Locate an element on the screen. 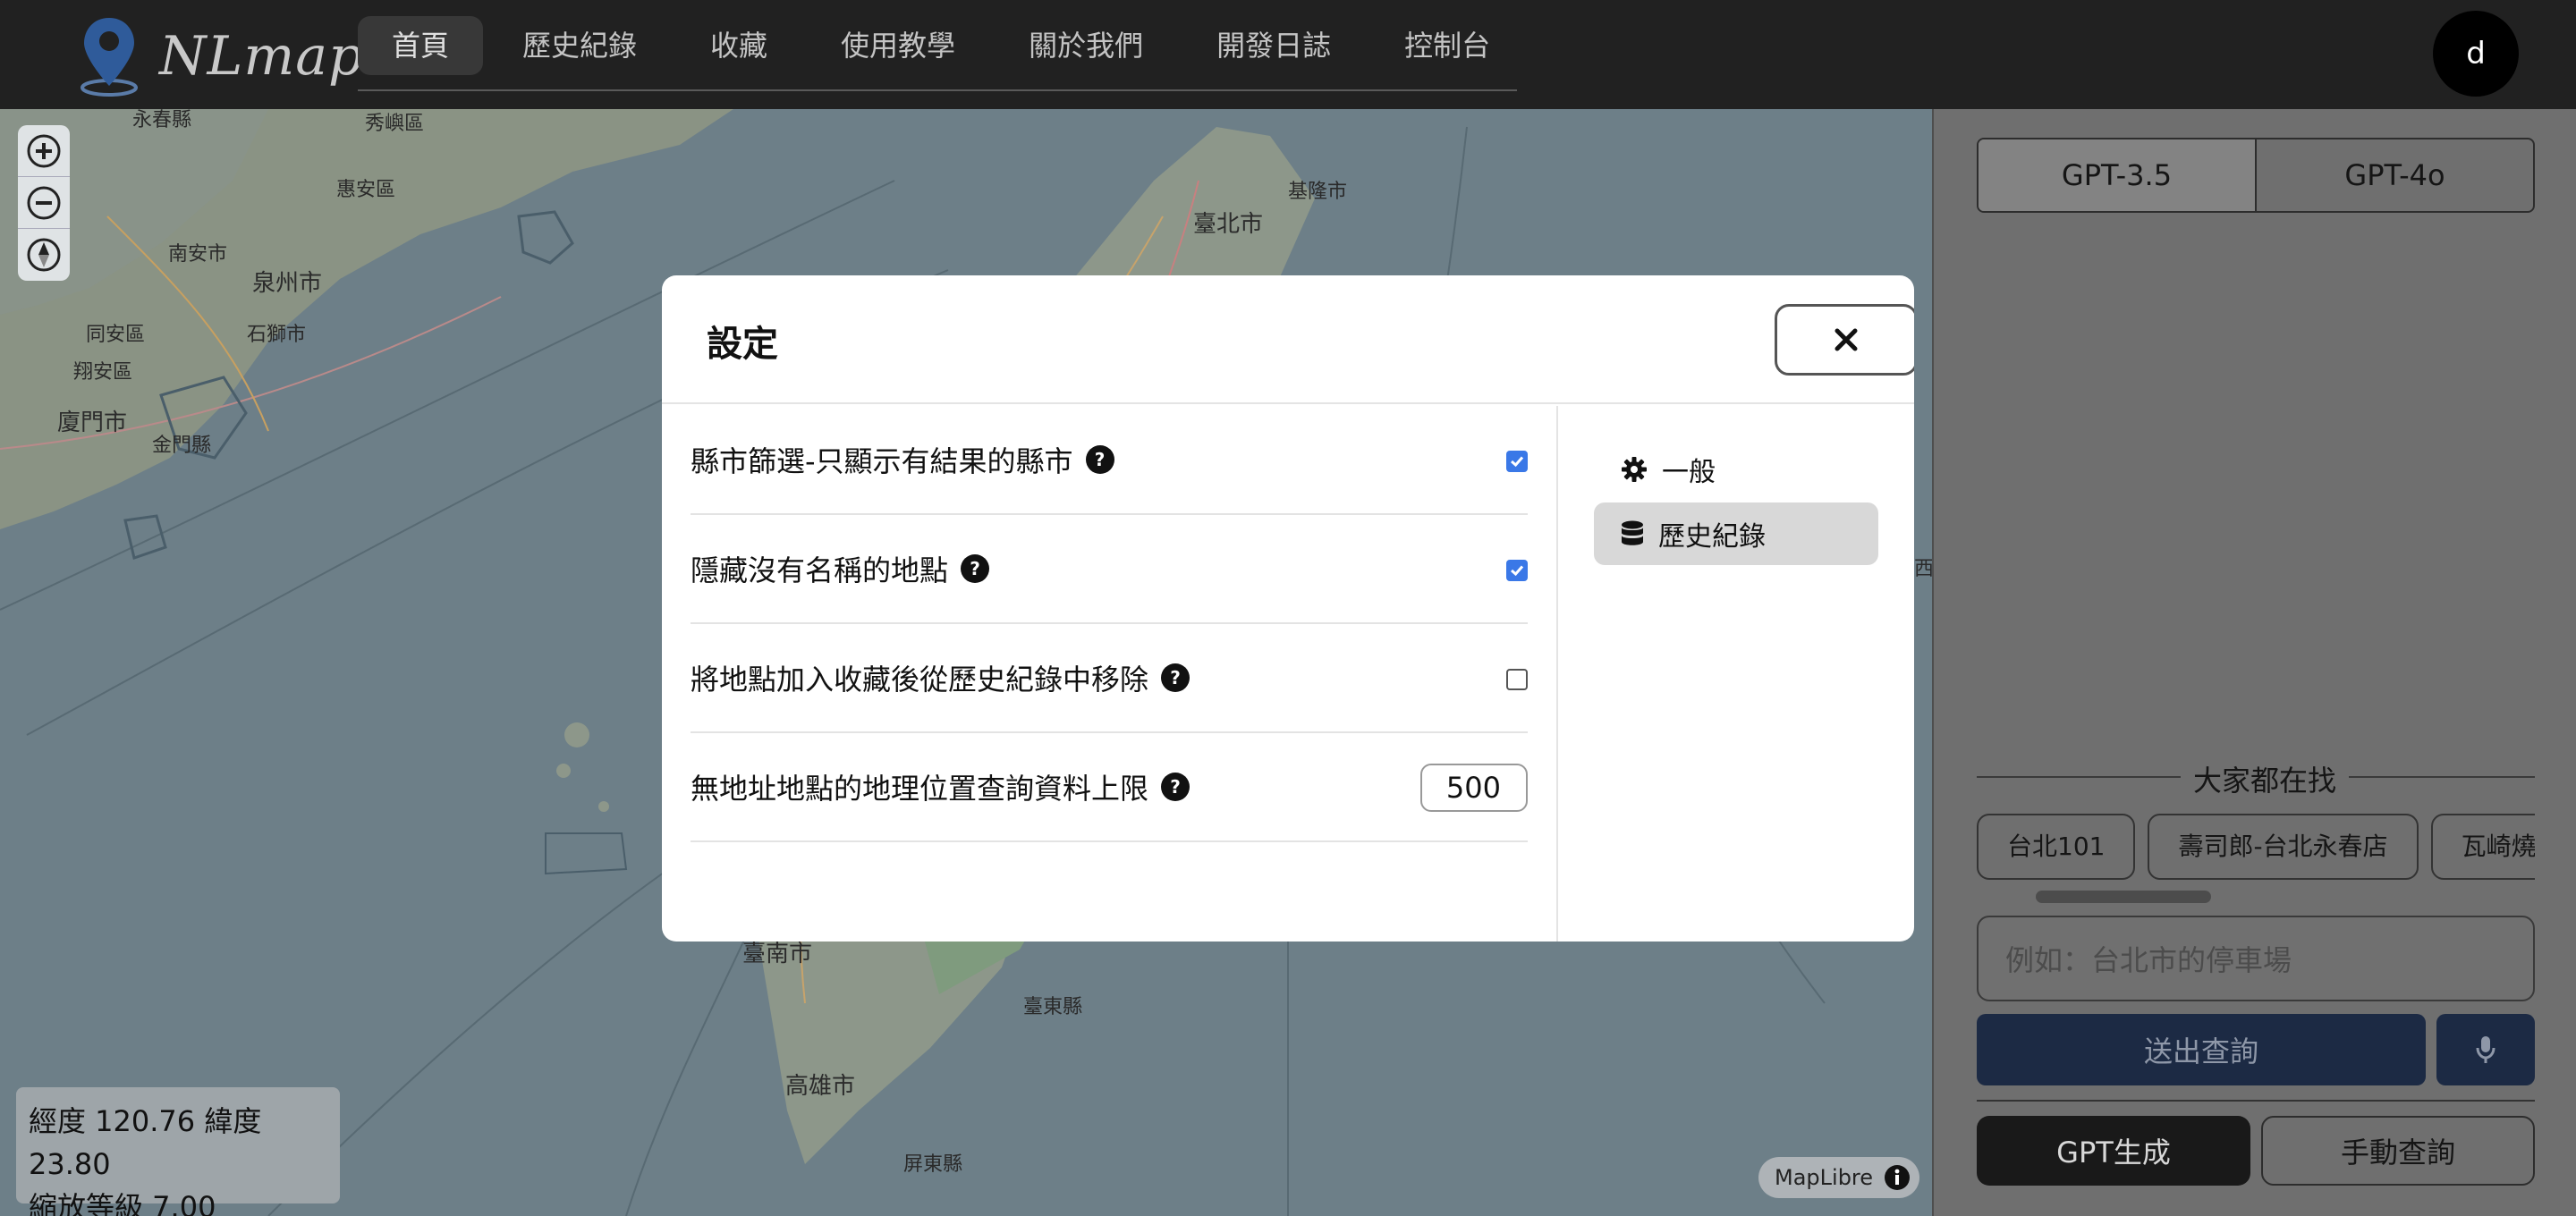  remove-from-history-checkbox is located at coordinates (1517, 679).